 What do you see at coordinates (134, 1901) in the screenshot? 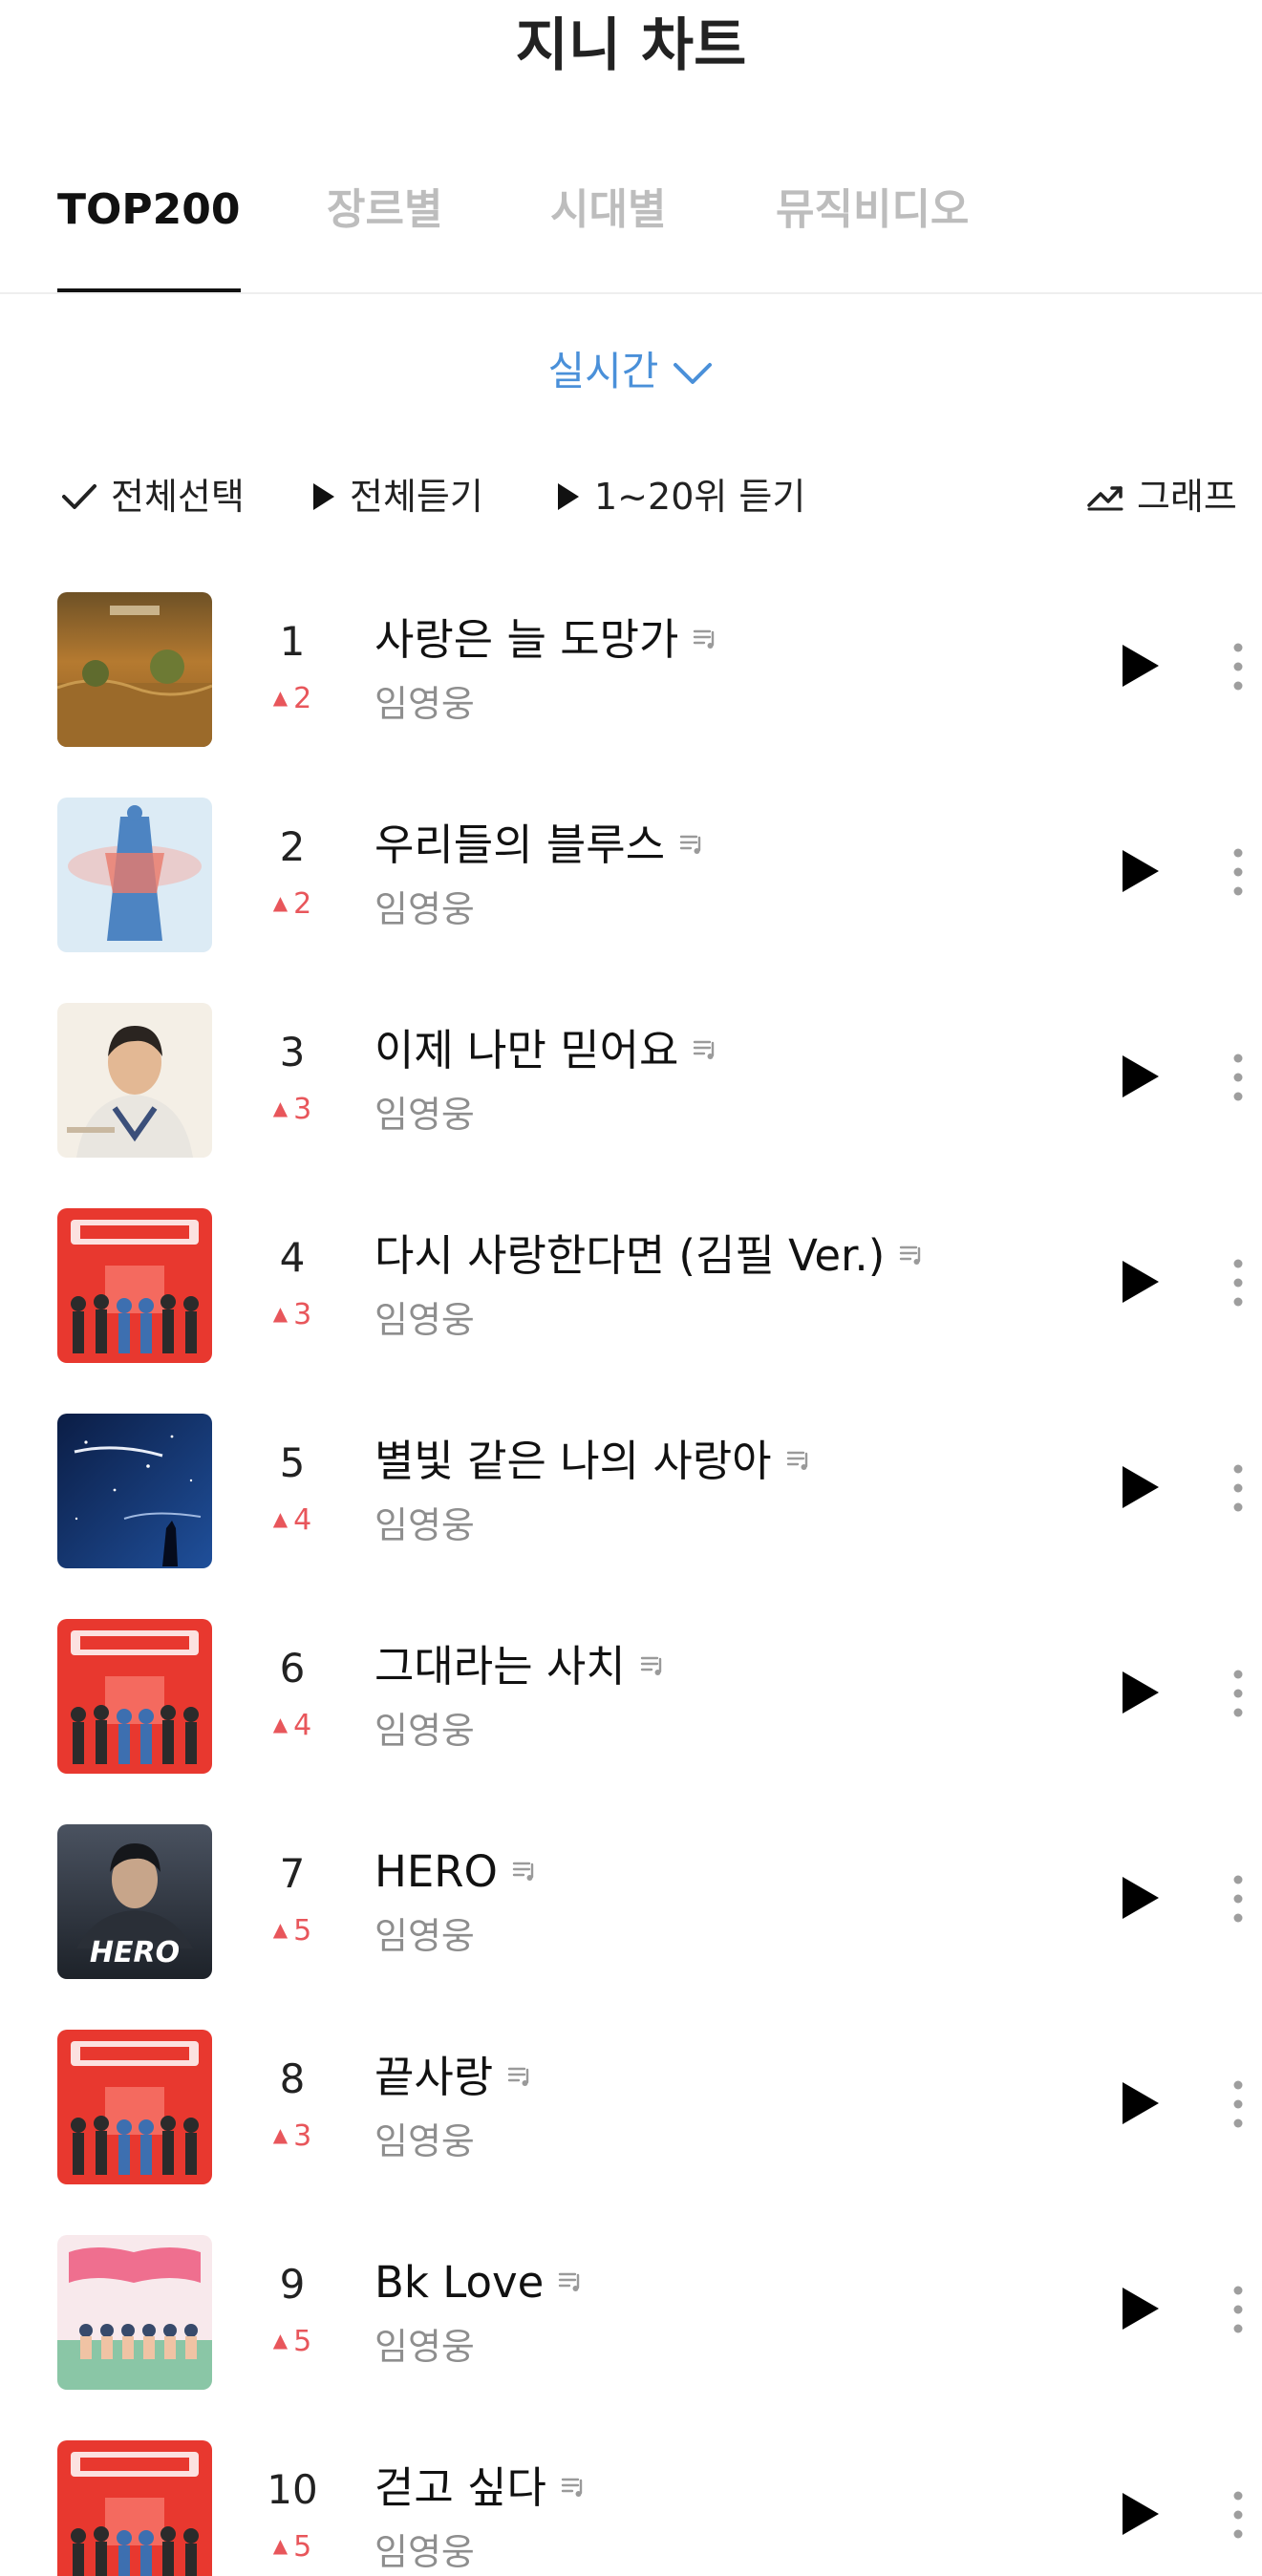
I see `album-cover: HERO` at bounding box center [134, 1901].